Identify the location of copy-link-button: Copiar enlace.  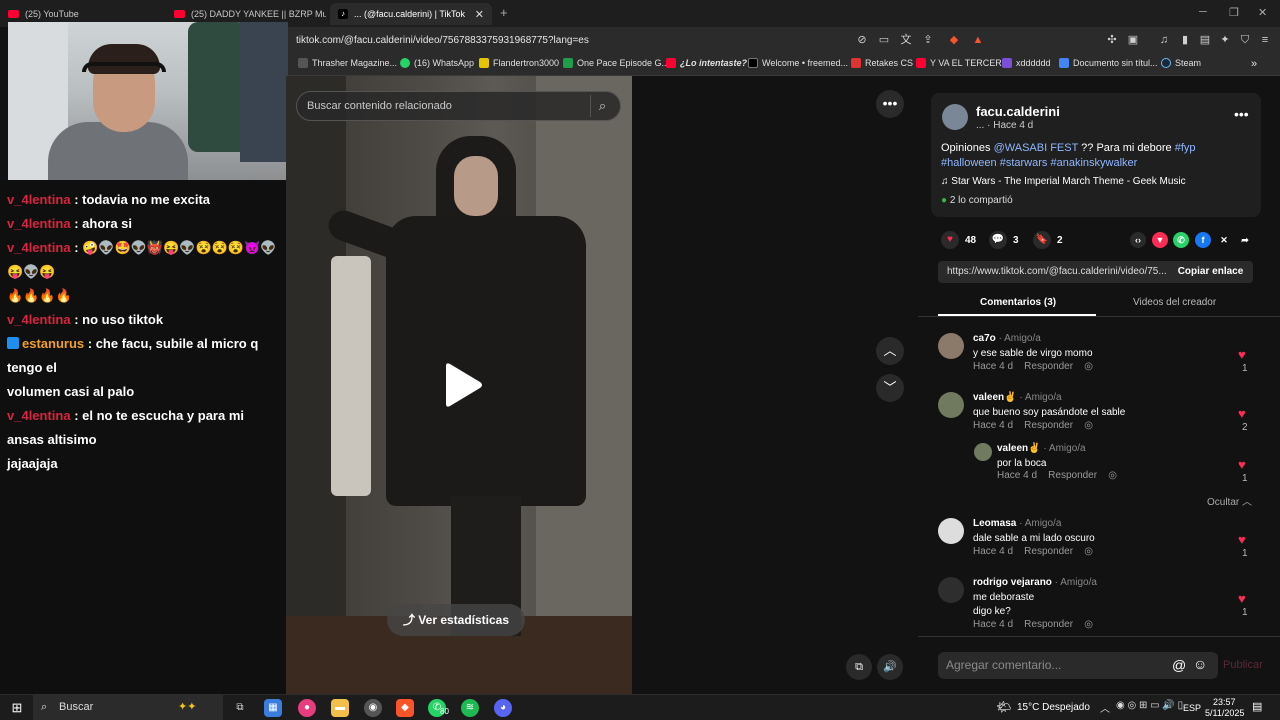
(1210, 272).